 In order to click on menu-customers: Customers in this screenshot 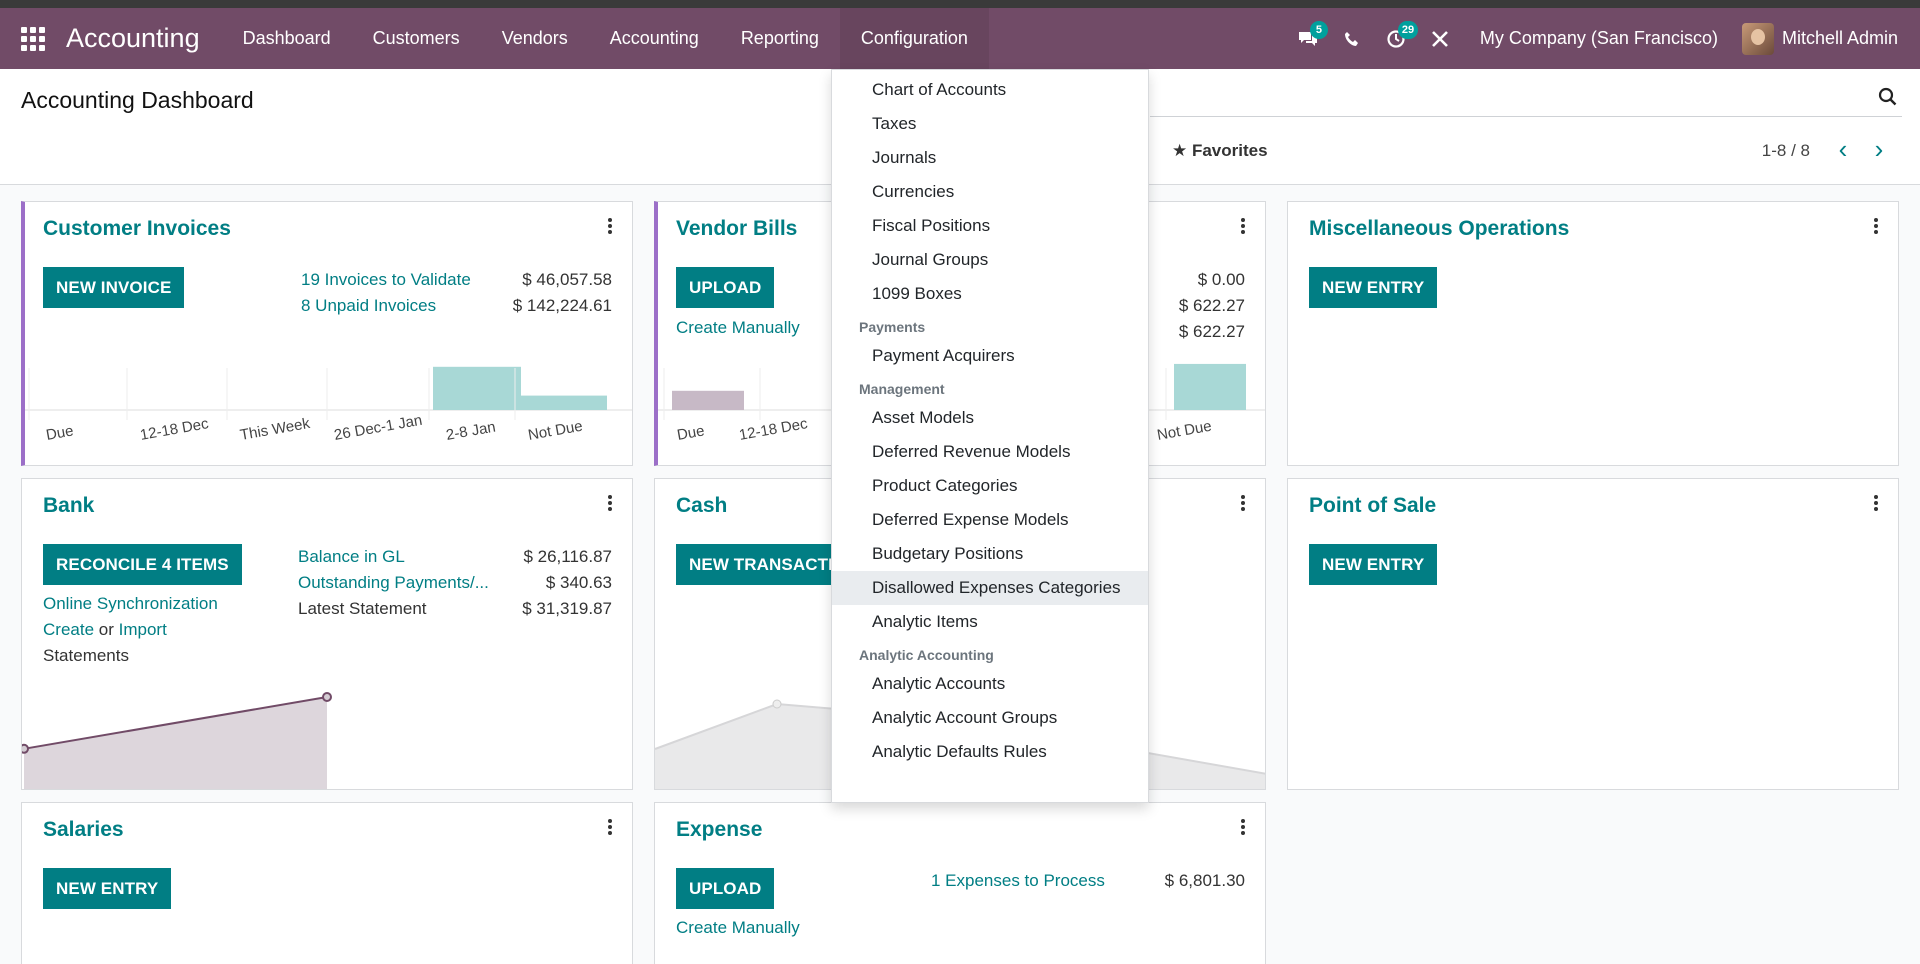, I will do `click(416, 38)`.